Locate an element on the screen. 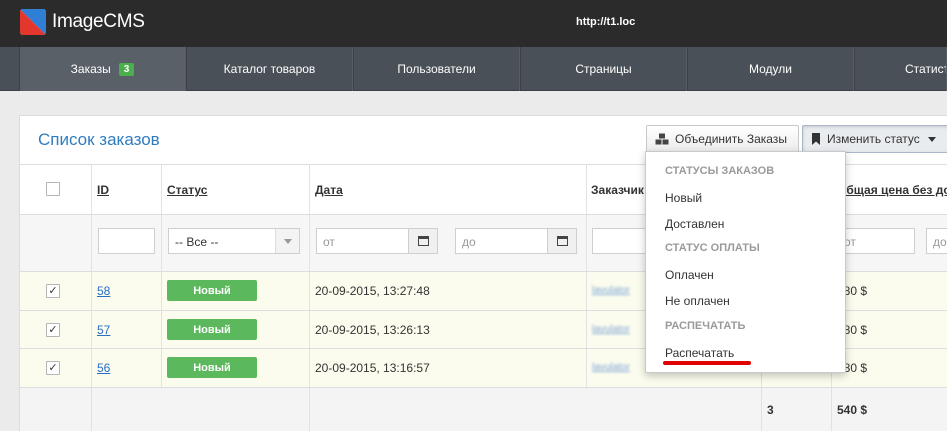 The width and height of the screenshot is (947, 431). nav-item-catalog: Каталог товаров is located at coordinates (269, 69).